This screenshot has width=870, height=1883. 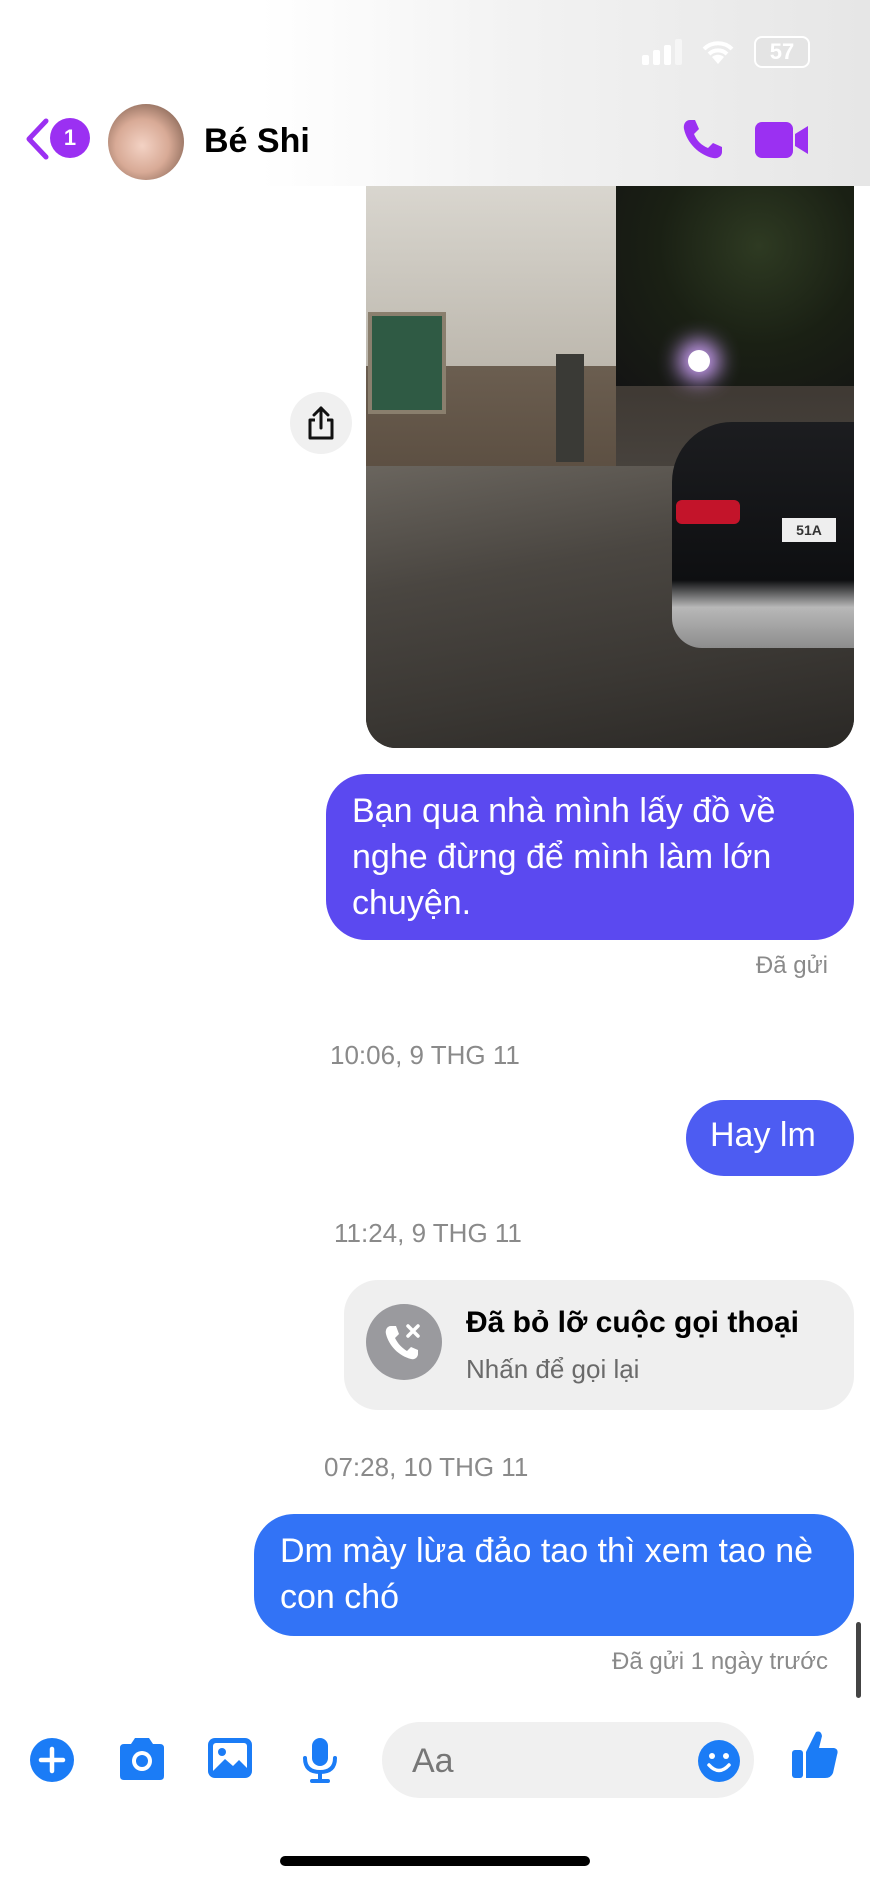 I want to click on gallery-icon, so click(x=230, y=1758).